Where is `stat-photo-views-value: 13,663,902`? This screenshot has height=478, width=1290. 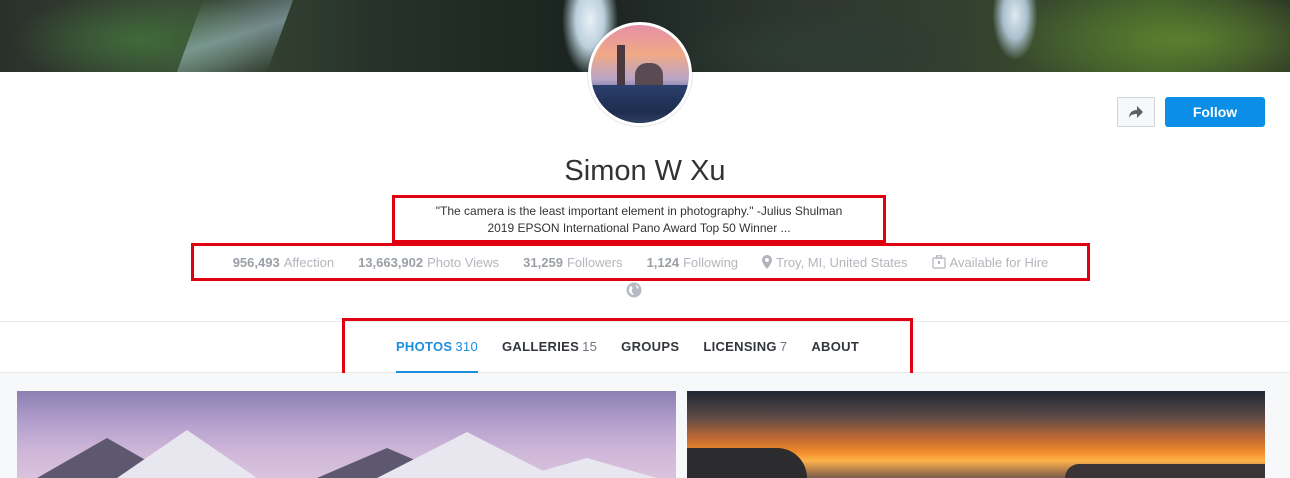 stat-photo-views-value: 13,663,902 is located at coordinates (391, 262).